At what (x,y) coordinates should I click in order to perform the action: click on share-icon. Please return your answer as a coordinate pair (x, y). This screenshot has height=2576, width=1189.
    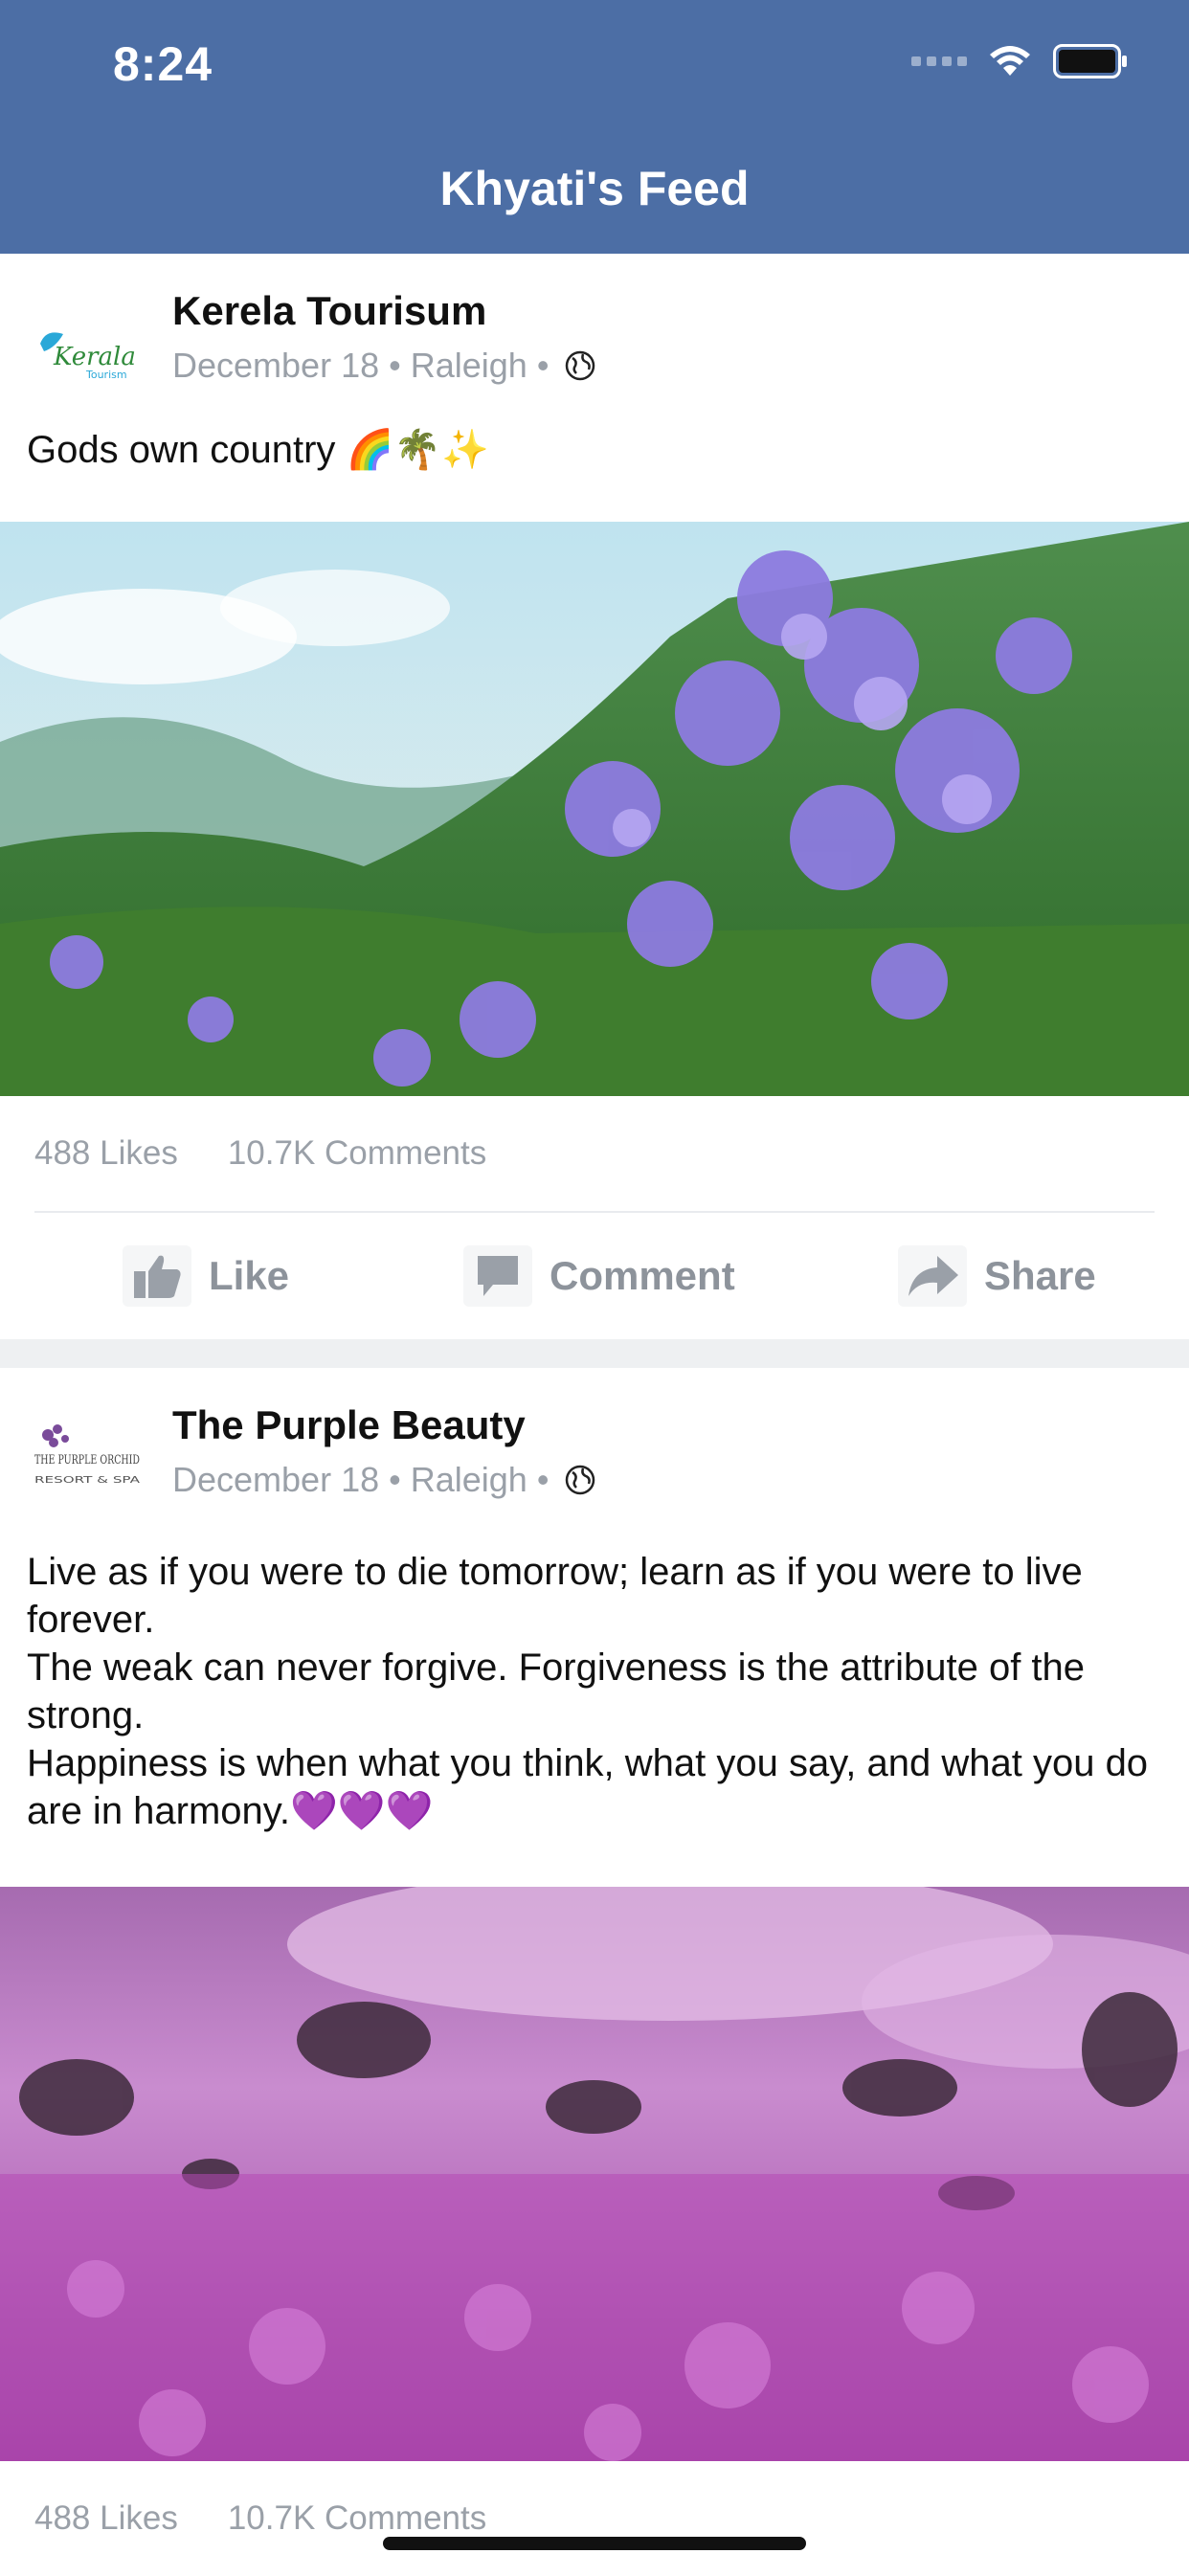
    Looking at the image, I should click on (932, 1276).